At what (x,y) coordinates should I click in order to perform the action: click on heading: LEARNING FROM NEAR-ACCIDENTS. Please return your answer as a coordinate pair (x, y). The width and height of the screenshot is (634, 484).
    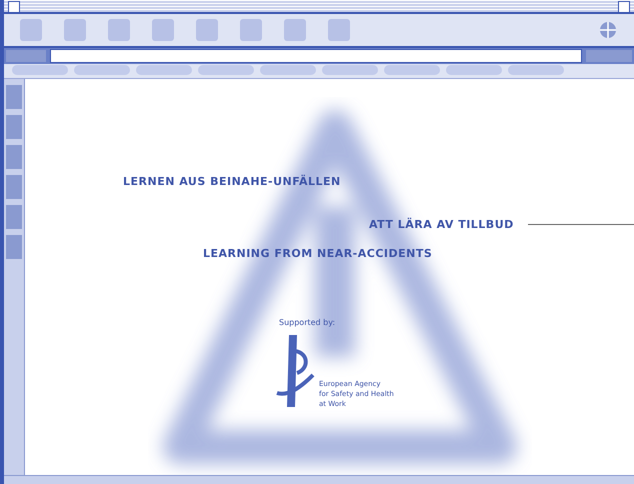
    Looking at the image, I should click on (317, 253).